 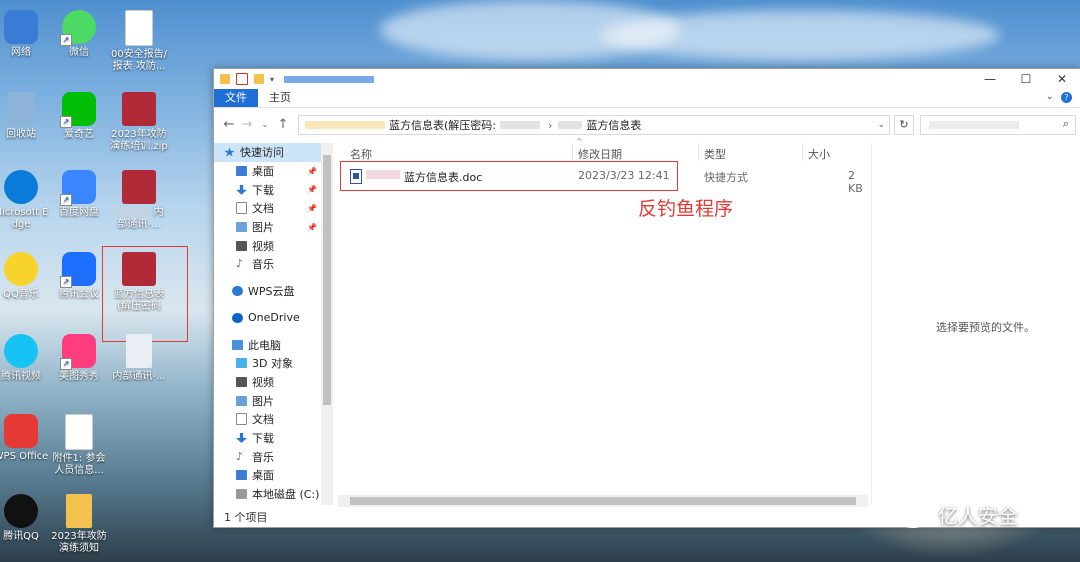 I want to click on sidebar-item-onedrive: OneDrive, so click(x=267, y=318).